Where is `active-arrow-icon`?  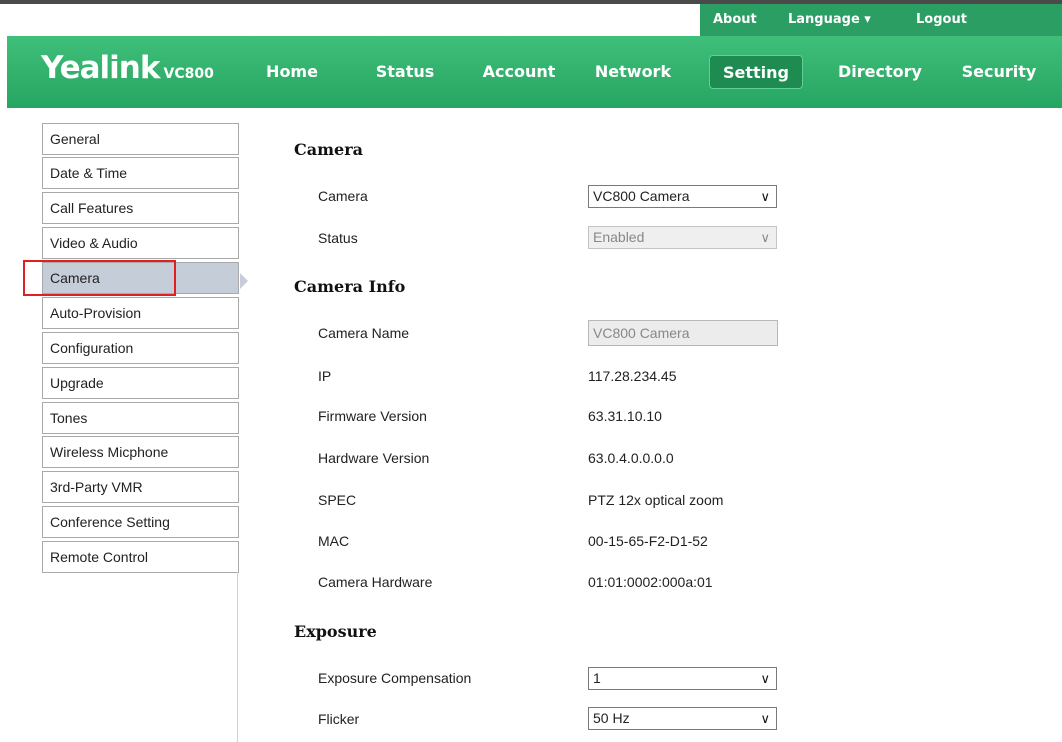
active-arrow-icon is located at coordinates (244, 281).